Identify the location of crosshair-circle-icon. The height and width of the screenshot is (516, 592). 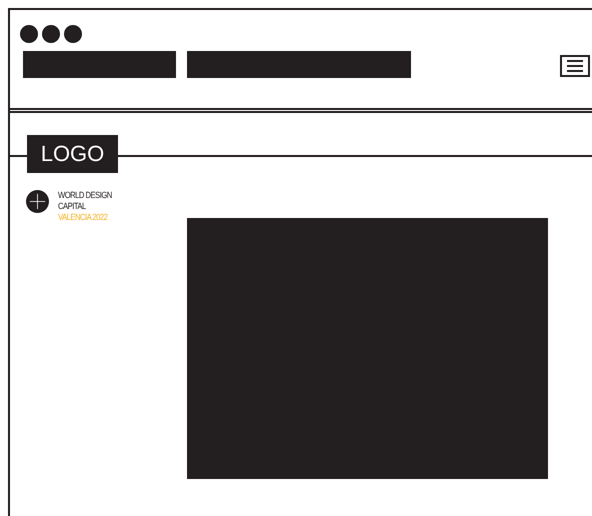
(37, 201).